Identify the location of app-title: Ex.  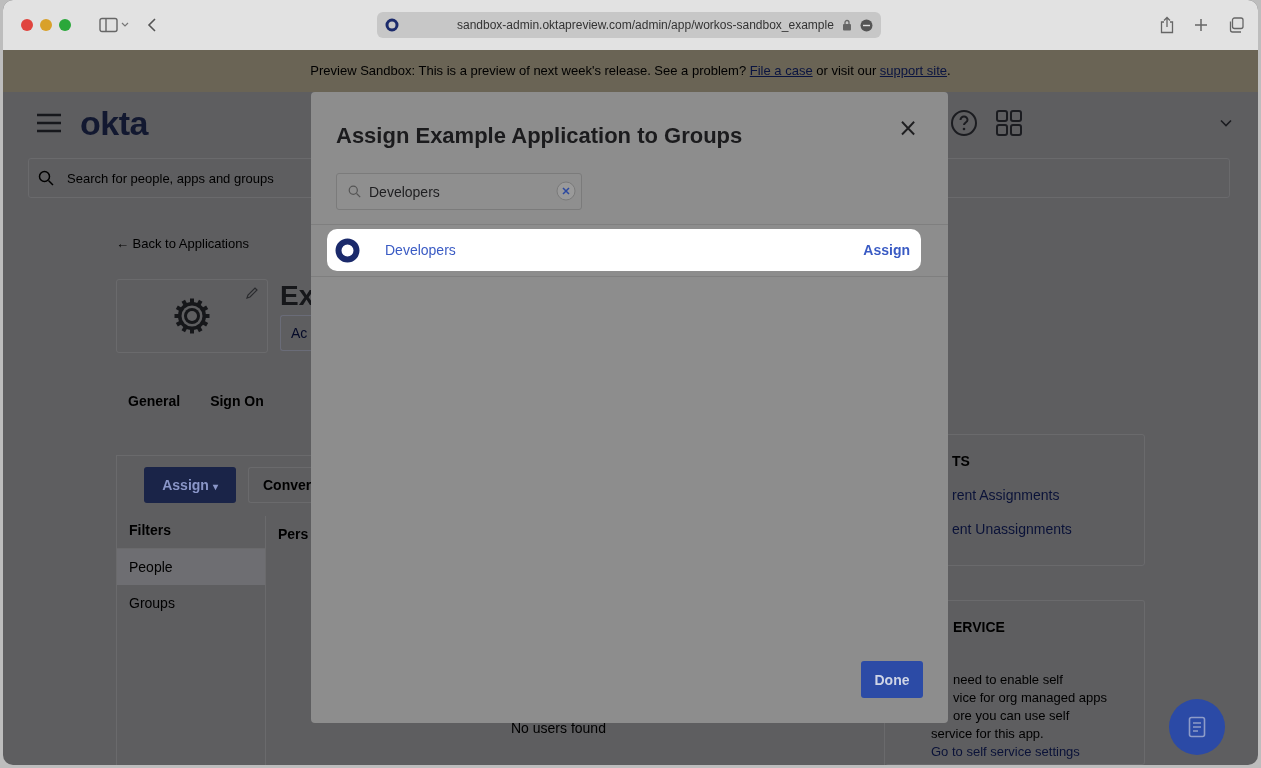
(297, 296).